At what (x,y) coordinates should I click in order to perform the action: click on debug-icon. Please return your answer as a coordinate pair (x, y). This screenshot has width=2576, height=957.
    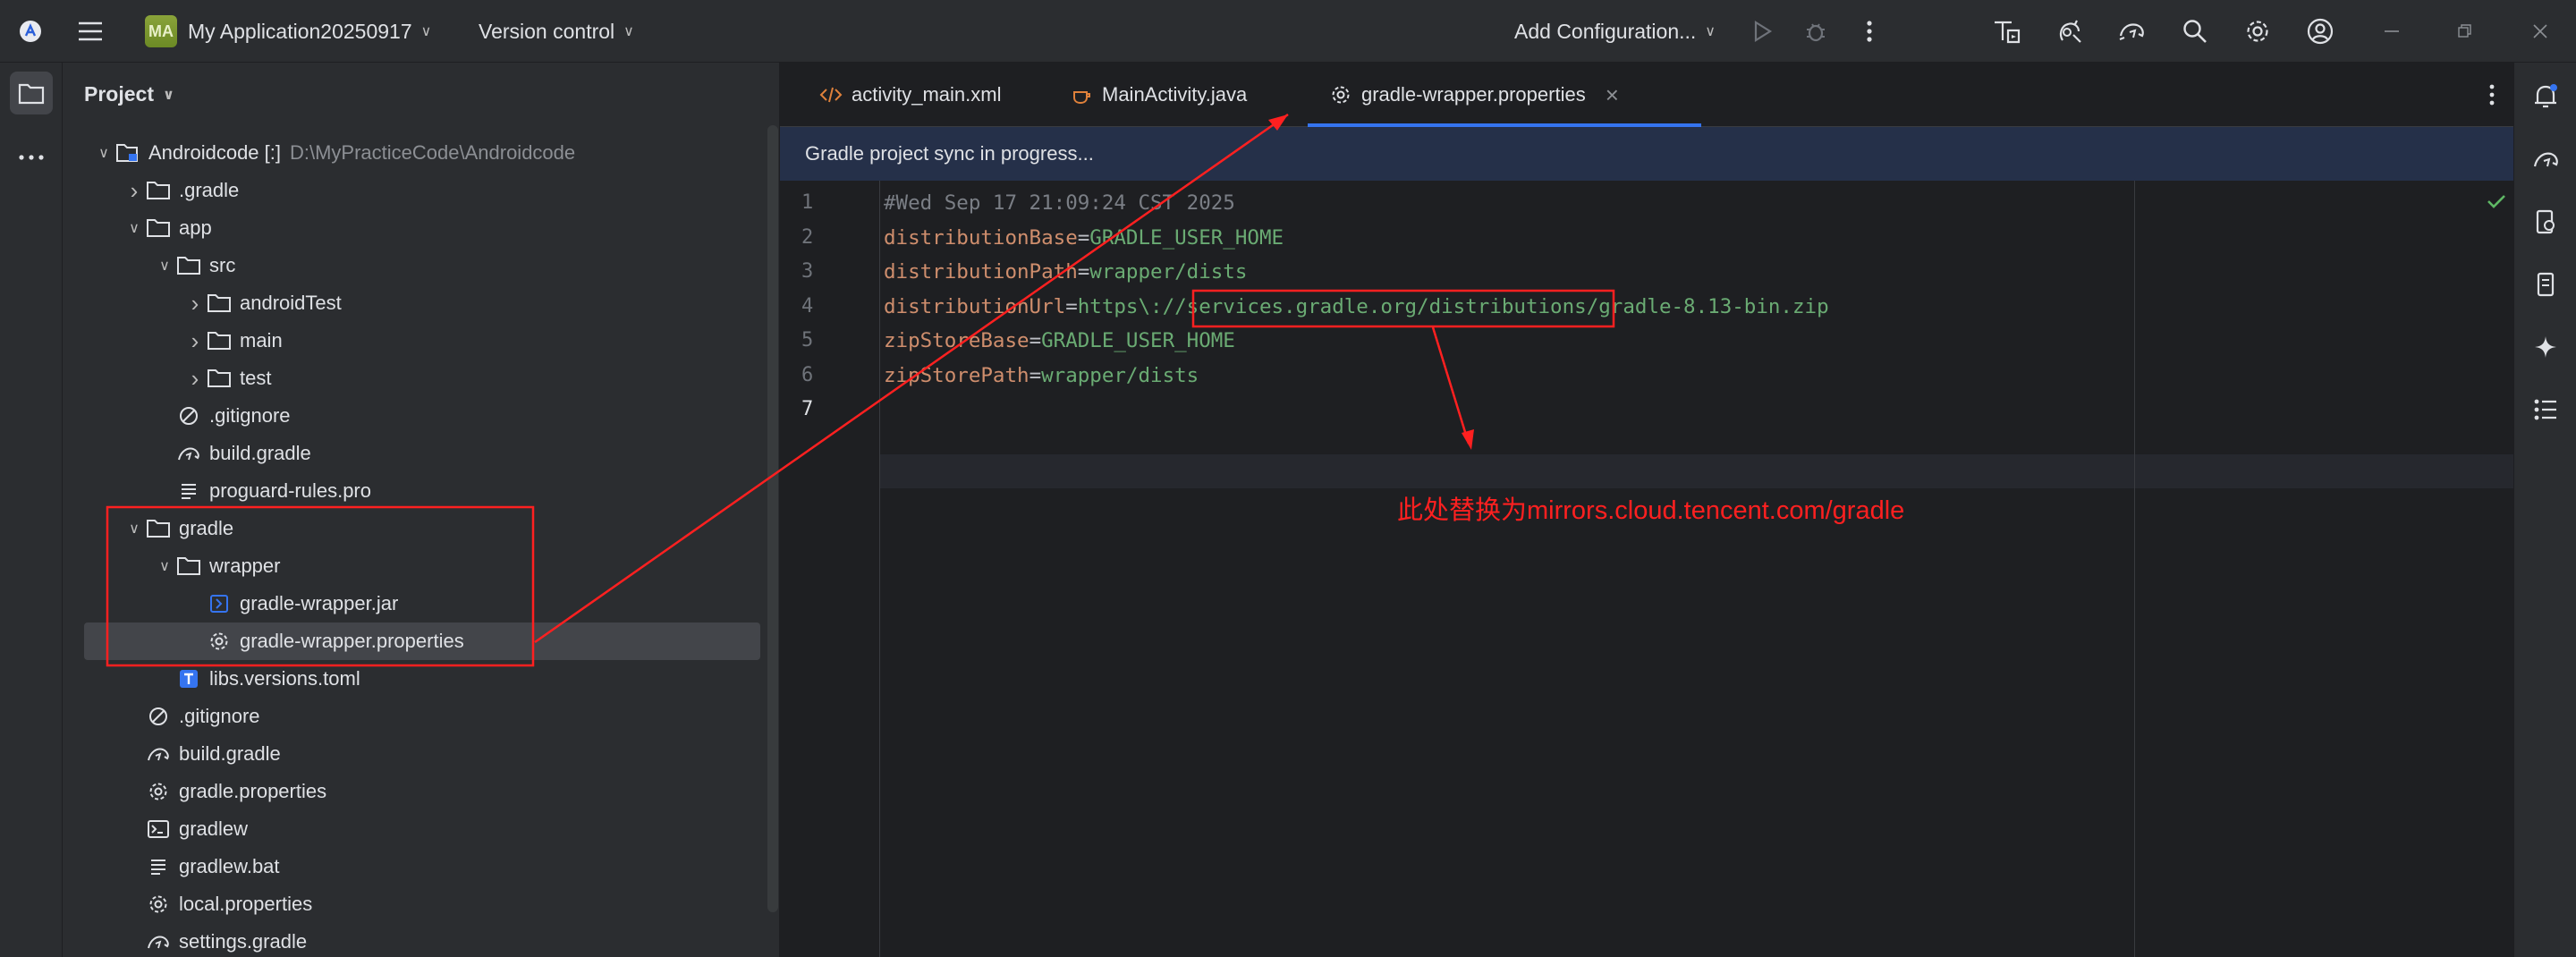
    Looking at the image, I should click on (1816, 31).